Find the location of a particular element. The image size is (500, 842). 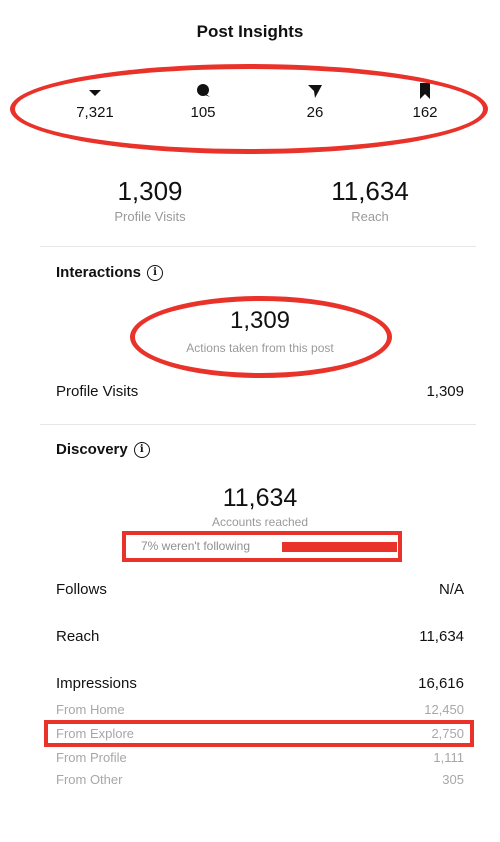

discovery-value: 11,634 is located at coordinates (260, 498).